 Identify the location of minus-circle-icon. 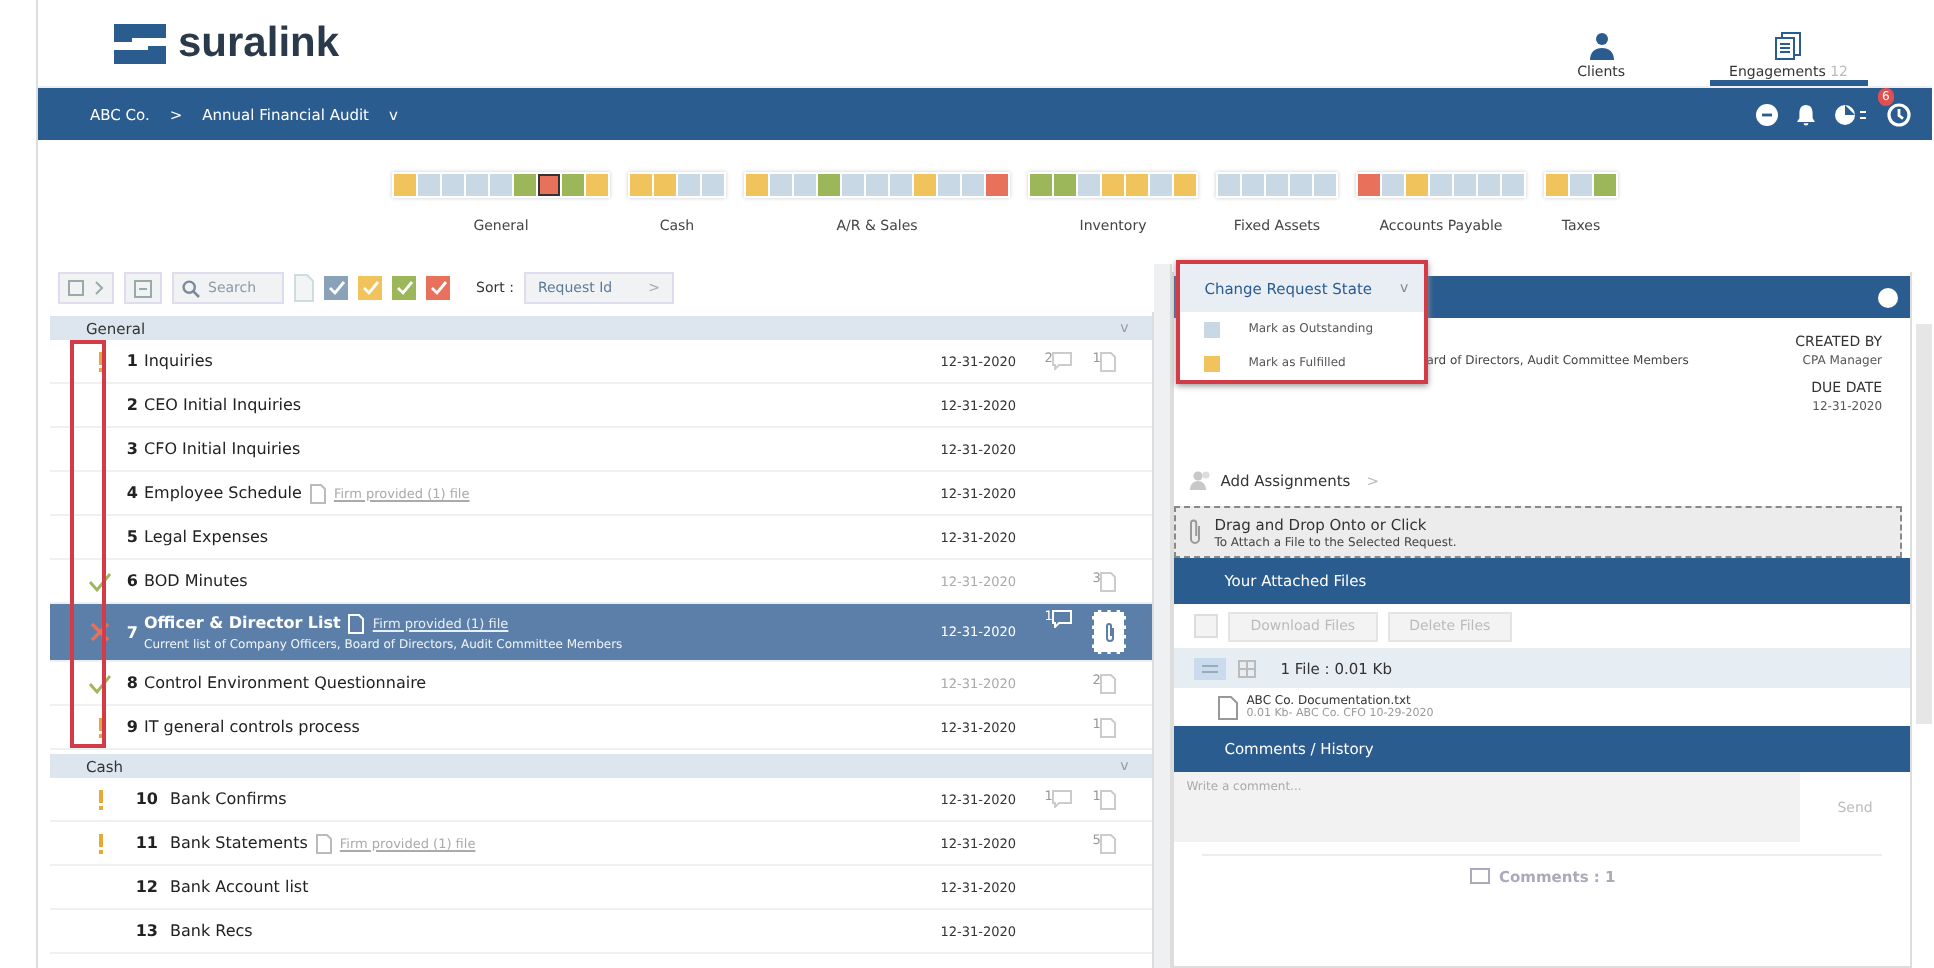
(1767, 114).